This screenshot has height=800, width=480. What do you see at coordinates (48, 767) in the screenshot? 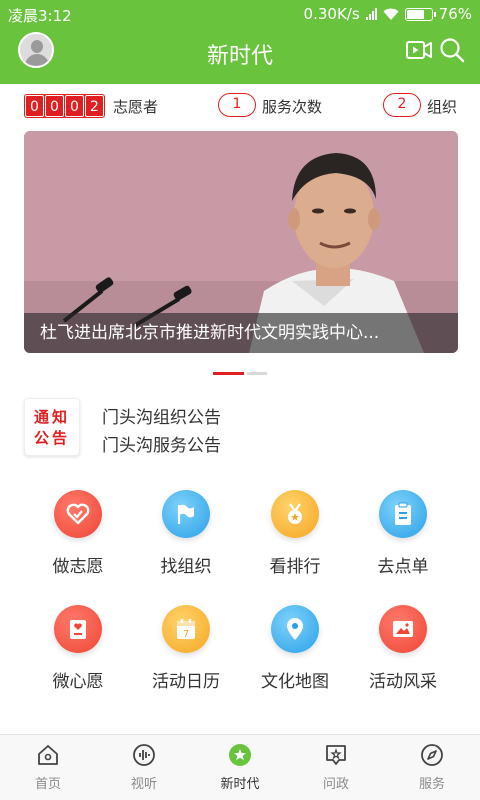
I see `nav-home: 首页` at bounding box center [48, 767].